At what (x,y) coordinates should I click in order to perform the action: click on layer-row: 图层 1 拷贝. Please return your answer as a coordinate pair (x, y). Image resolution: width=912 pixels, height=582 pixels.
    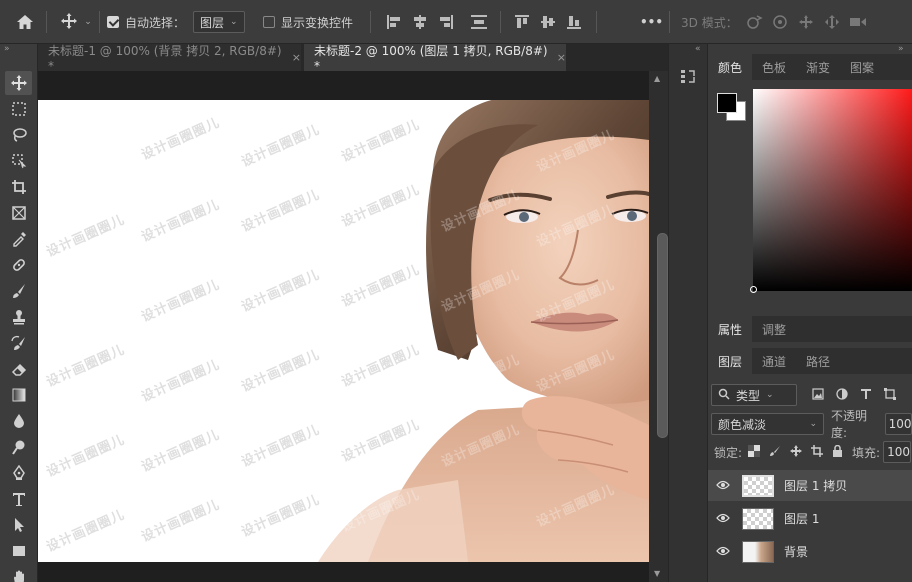
    Looking at the image, I should click on (810, 485).